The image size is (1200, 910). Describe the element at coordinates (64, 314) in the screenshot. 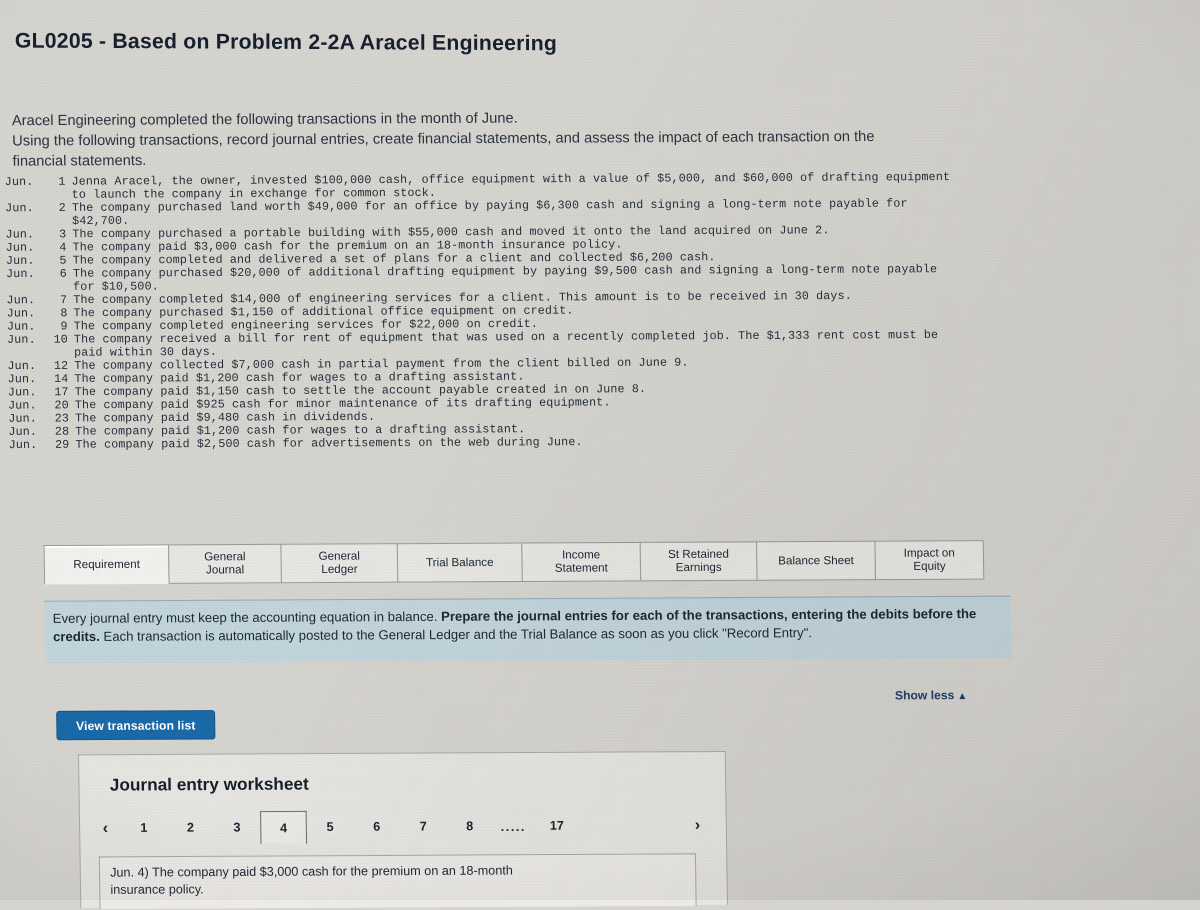

I see `transaction-number: 8` at that location.